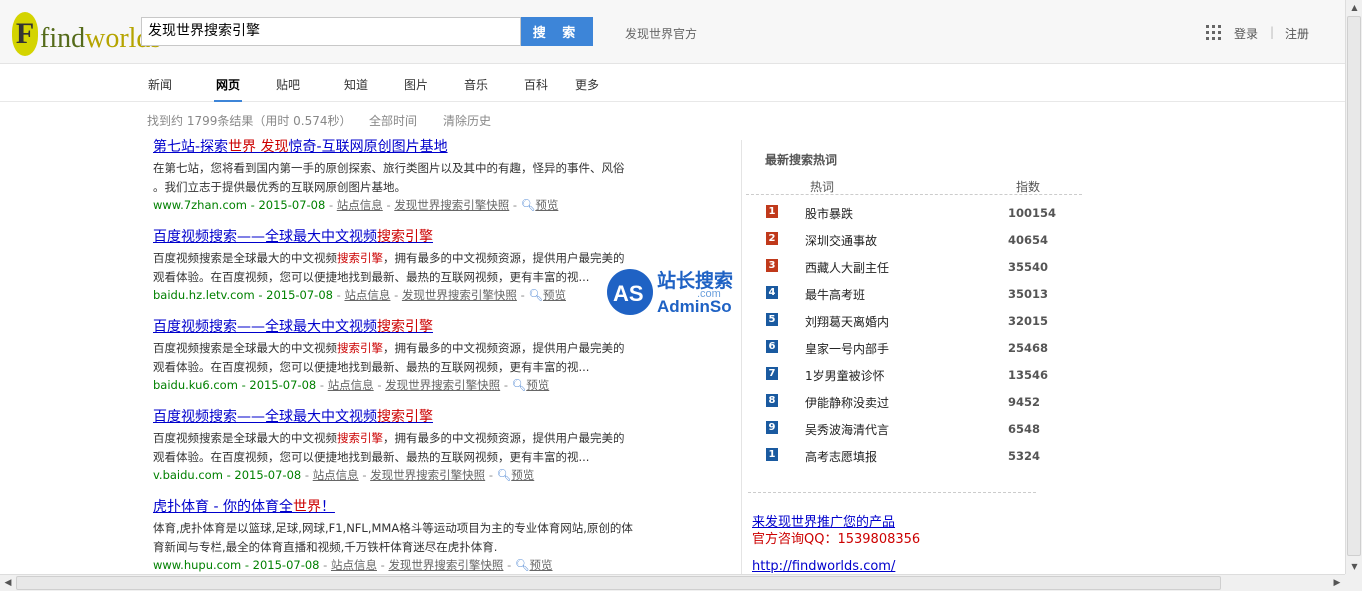 The image size is (1362, 591). What do you see at coordinates (331, 31) in the screenshot?
I see `search-input: 发现世界搜索引擎` at bounding box center [331, 31].